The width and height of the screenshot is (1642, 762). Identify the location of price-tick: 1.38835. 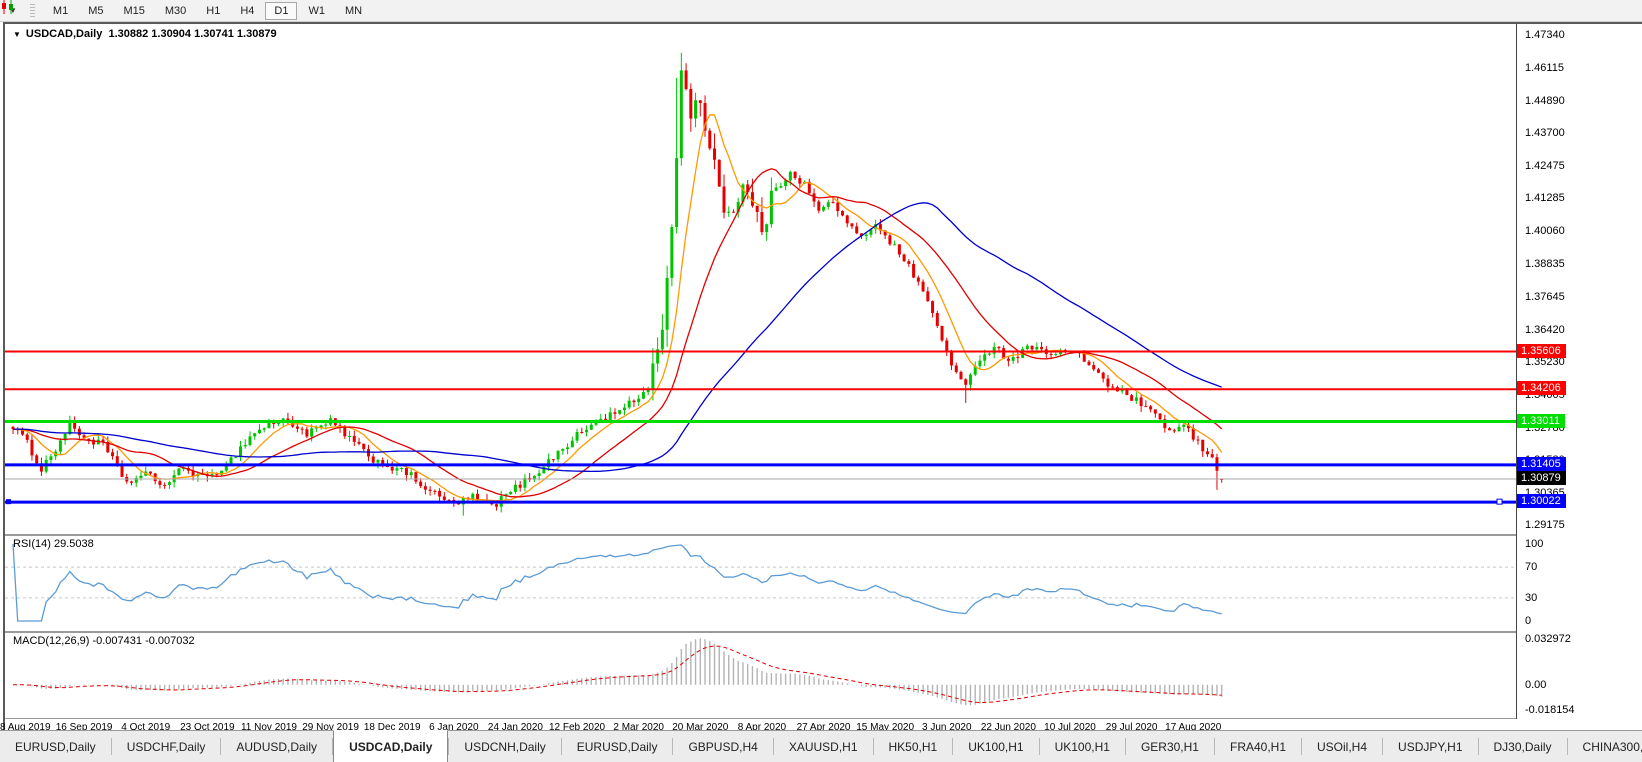
(1545, 264).